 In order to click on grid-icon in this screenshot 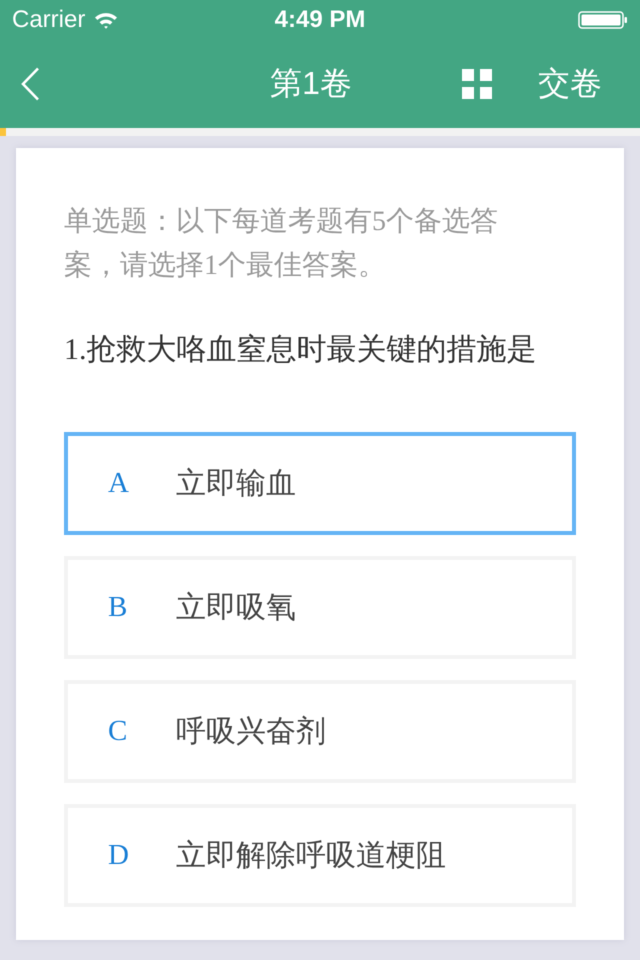, I will do `click(477, 84)`.